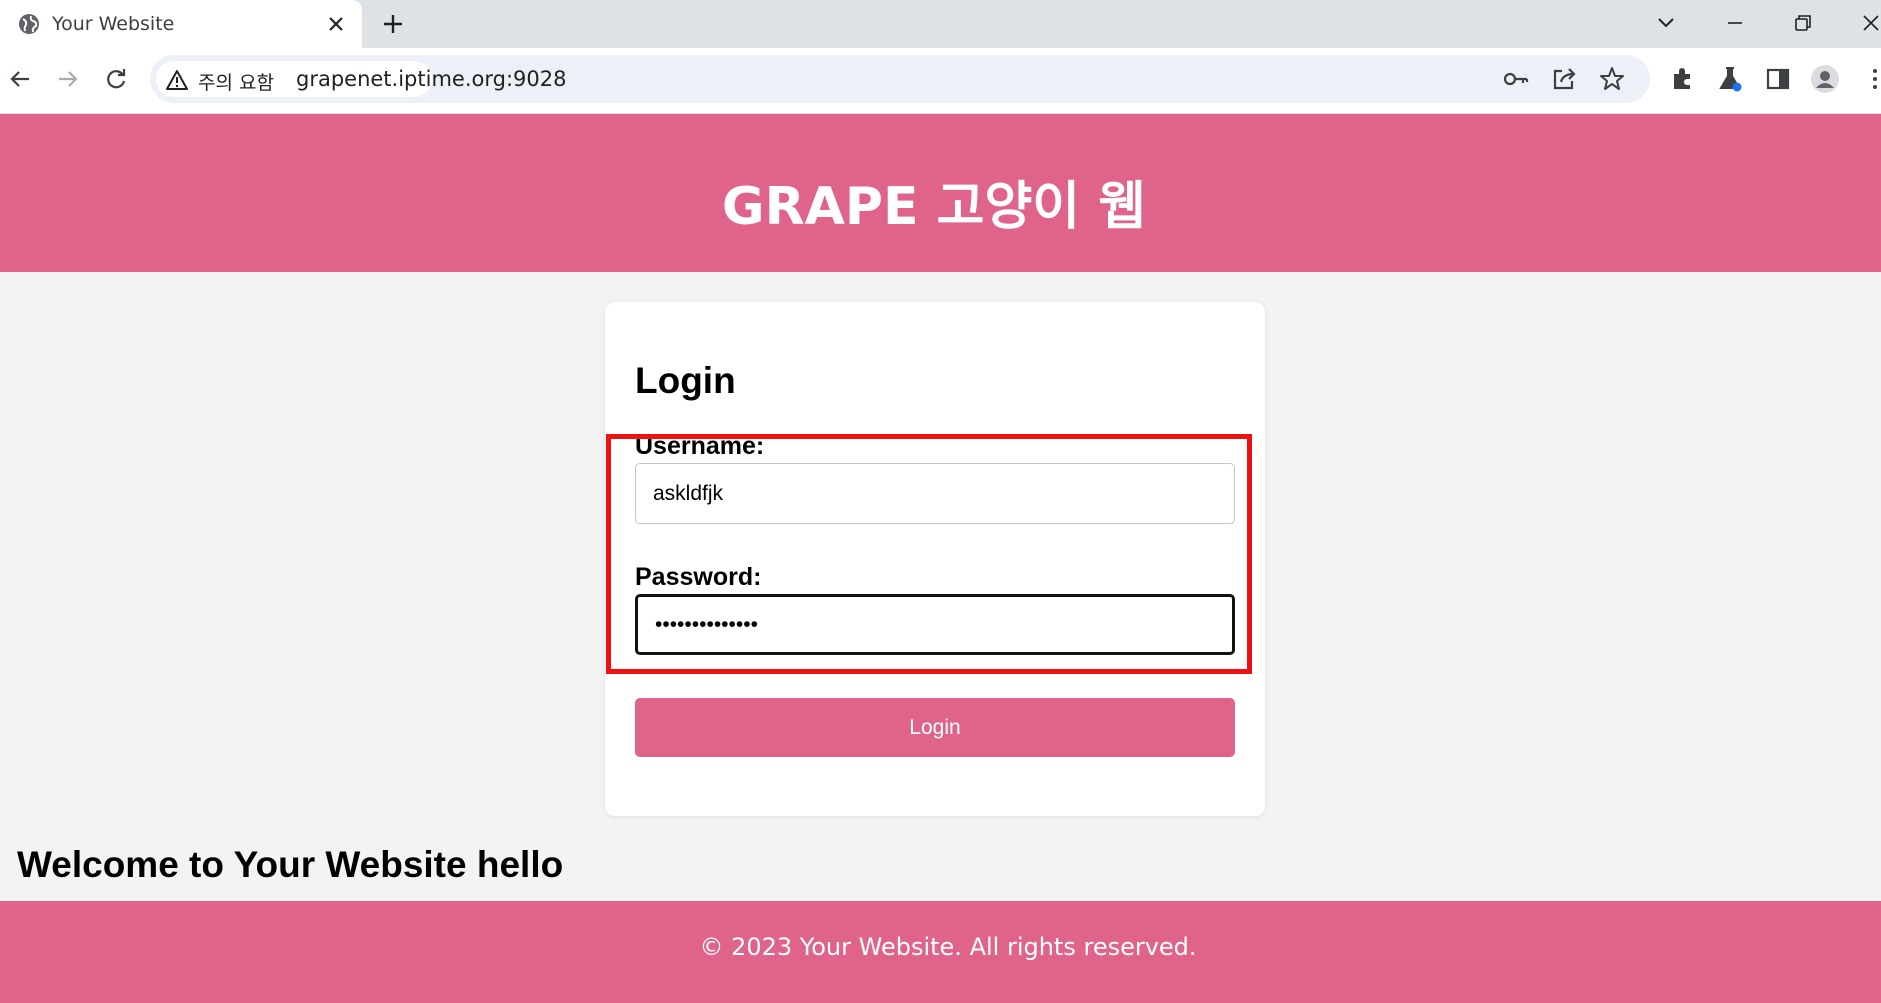 The image size is (1881, 1003). I want to click on reload-icon, so click(116, 79).